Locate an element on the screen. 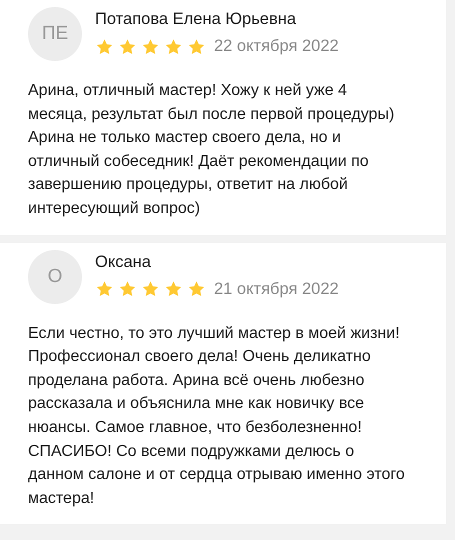  avatar: О is located at coordinates (55, 277).